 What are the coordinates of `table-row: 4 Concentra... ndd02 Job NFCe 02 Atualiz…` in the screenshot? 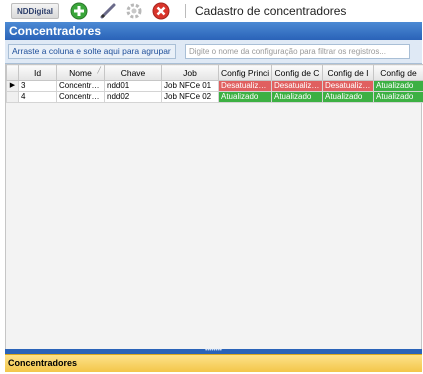 It's located at (214, 97).